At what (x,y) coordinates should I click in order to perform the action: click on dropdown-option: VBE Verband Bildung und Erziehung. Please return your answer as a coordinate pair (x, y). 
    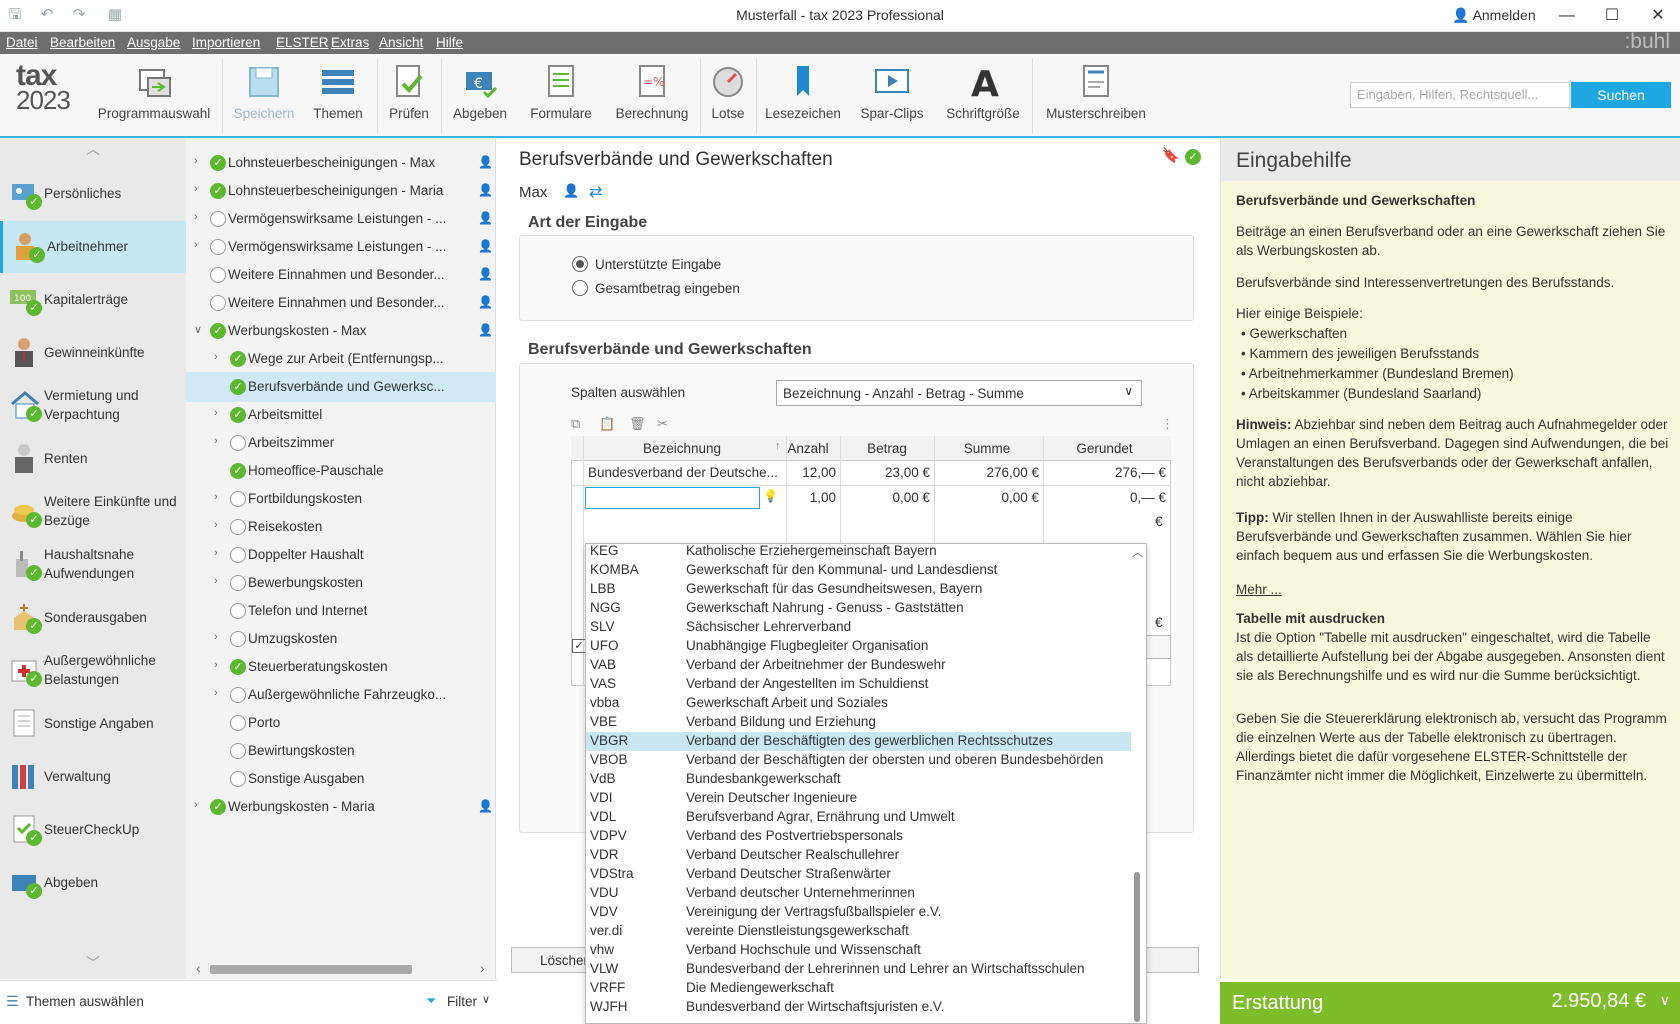
    Looking at the image, I should click on (858, 722).